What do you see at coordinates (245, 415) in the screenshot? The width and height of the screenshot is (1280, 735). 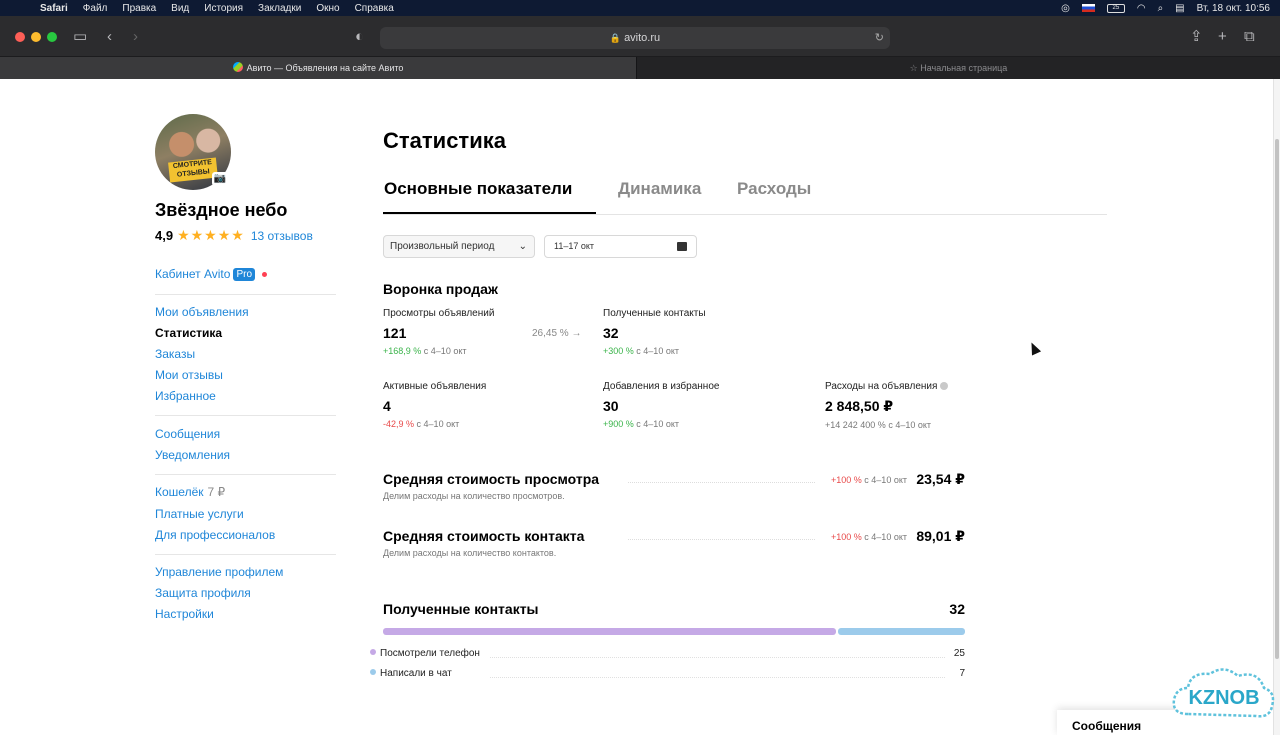 I see `sidebar-divider` at bounding box center [245, 415].